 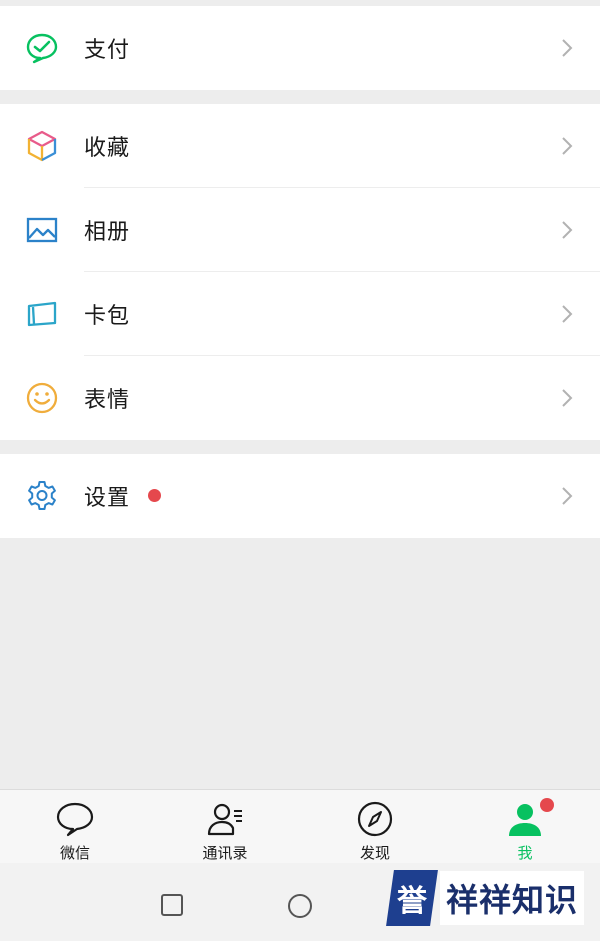 I want to click on contacts-icon, so click(x=225, y=819).